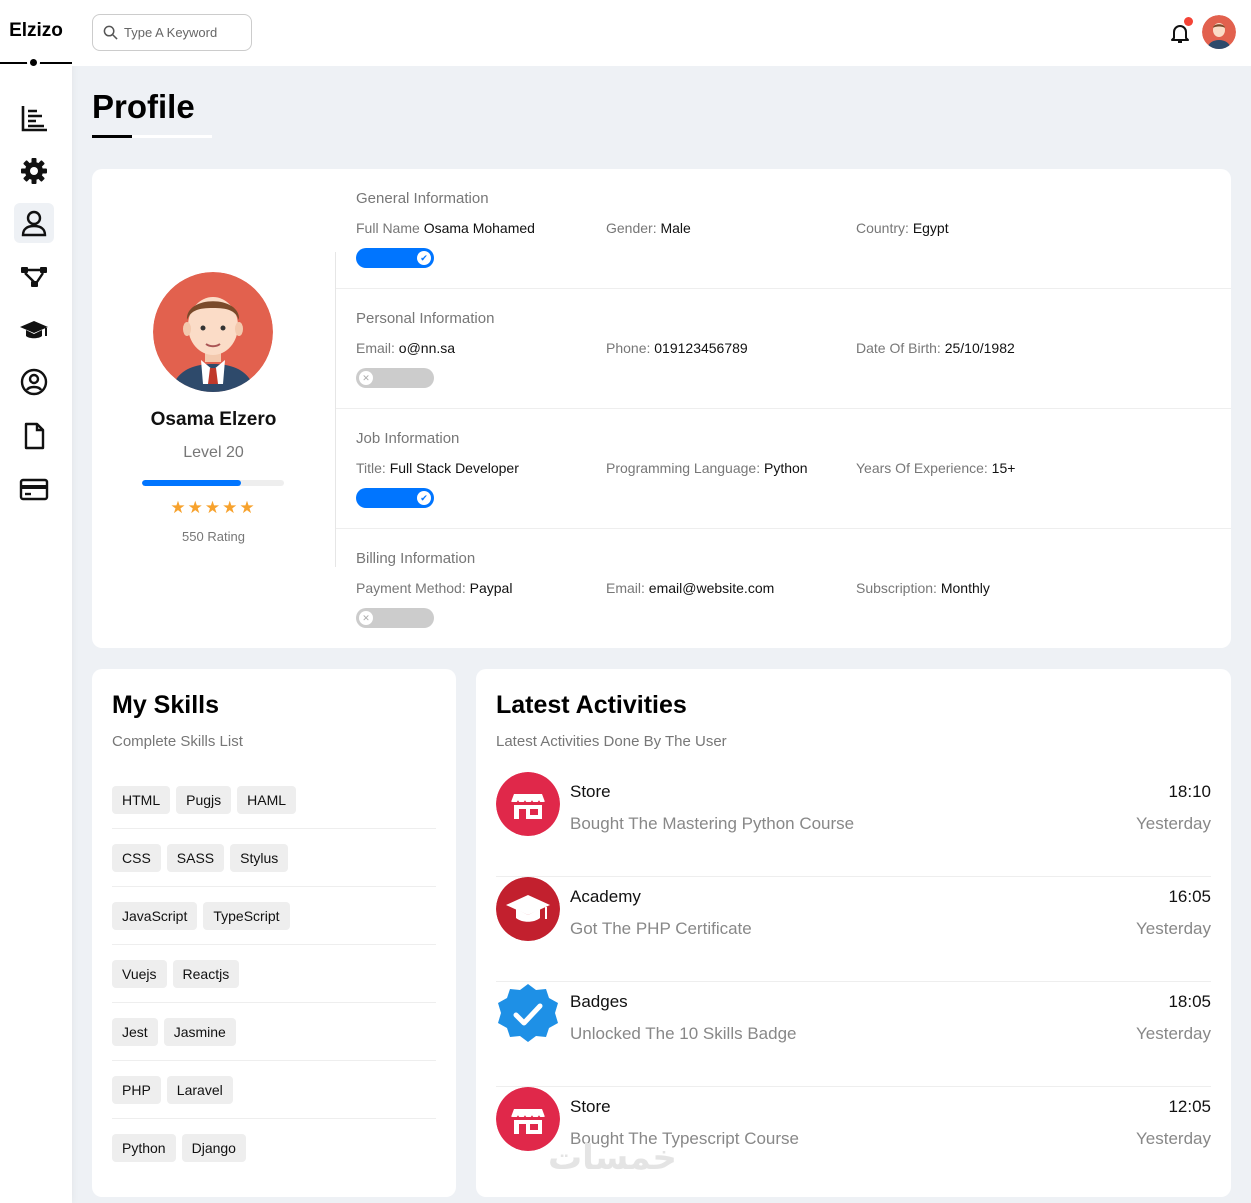 This screenshot has height=1203, width=1251. What do you see at coordinates (36, 601) in the screenshot?
I see `sidebar: Elzizo` at bounding box center [36, 601].